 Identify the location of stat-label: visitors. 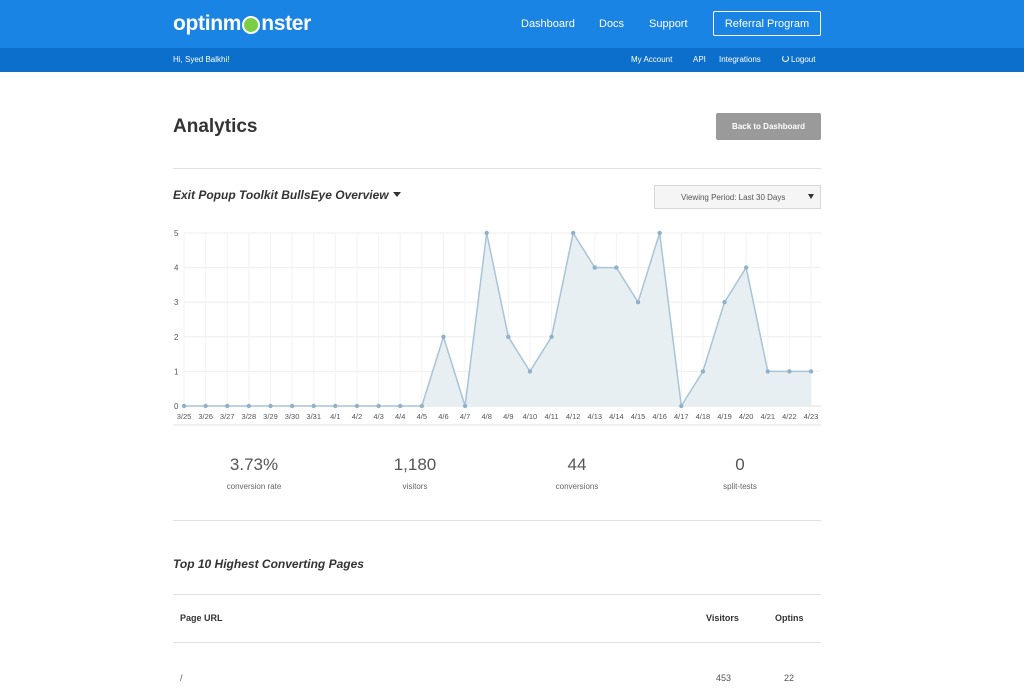
(415, 486).